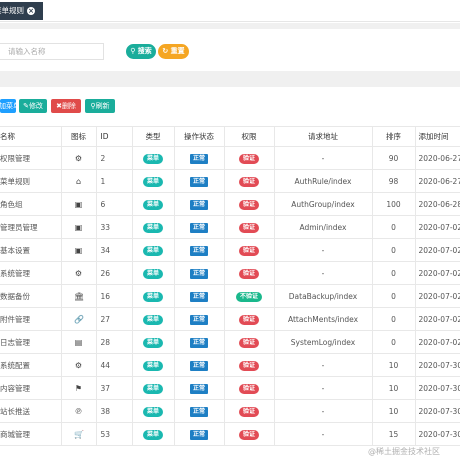 The width and height of the screenshot is (460, 460). What do you see at coordinates (21, 11) in the screenshot?
I see `tab-menu-rules: 菜单规则×` at bounding box center [21, 11].